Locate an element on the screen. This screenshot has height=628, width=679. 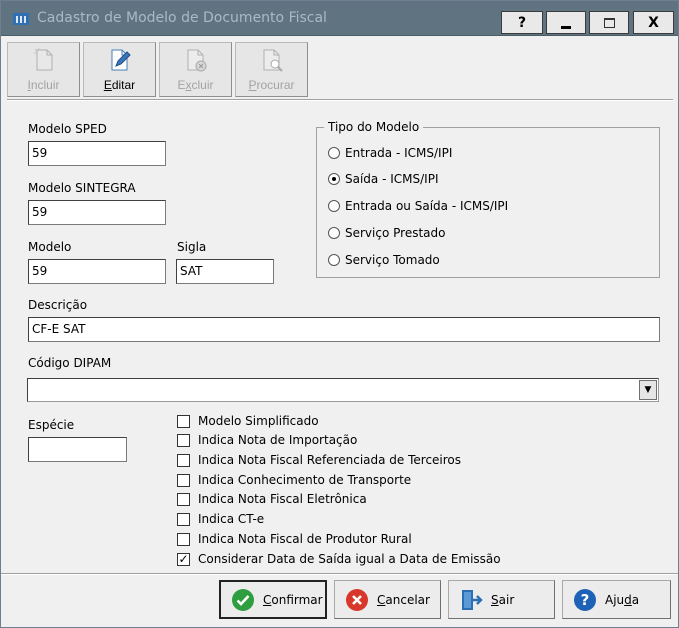
cancel-circle-icon is located at coordinates (357, 599).